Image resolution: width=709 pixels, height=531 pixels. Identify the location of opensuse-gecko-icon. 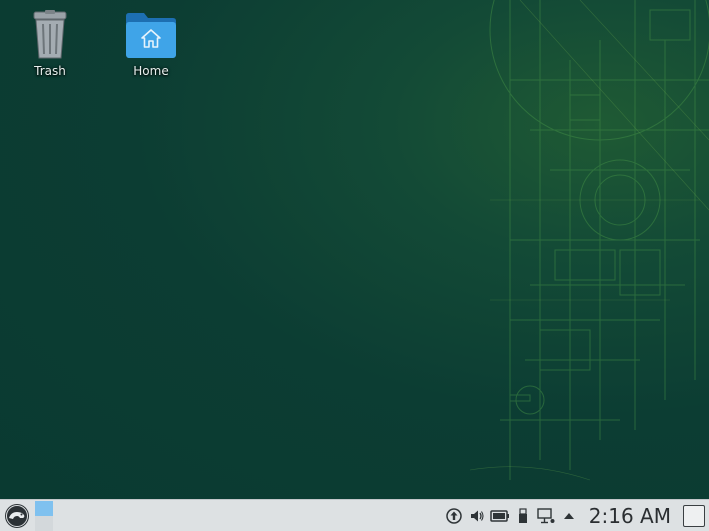
(17, 515).